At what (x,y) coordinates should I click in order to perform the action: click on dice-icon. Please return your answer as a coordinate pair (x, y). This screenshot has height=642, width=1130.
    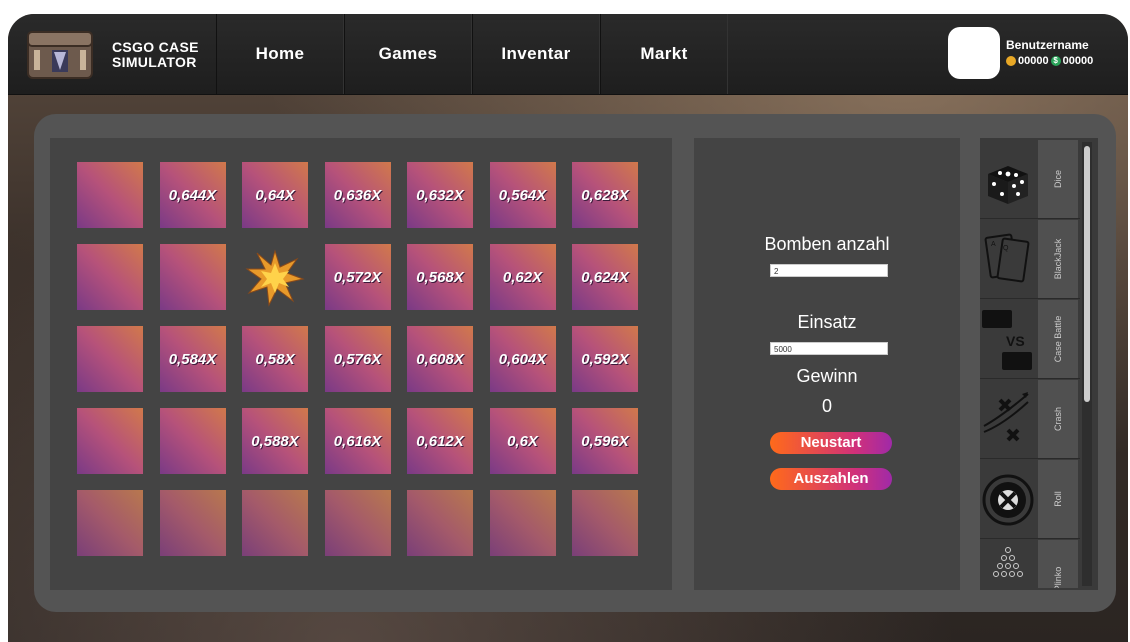
    Looking at the image, I should click on (1008, 179).